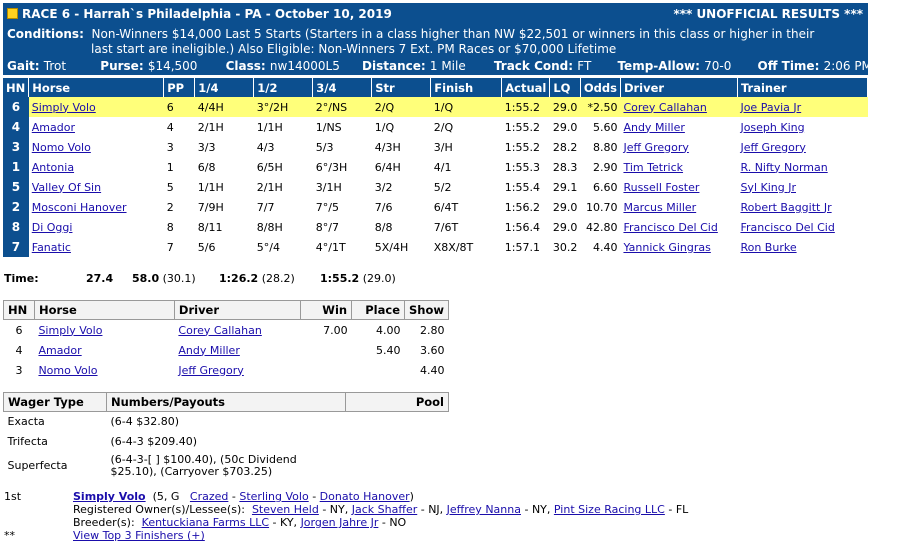 This screenshot has width=897, height=543. What do you see at coordinates (96, 127) in the screenshot?
I see `results-cell-horse: Amador` at bounding box center [96, 127].